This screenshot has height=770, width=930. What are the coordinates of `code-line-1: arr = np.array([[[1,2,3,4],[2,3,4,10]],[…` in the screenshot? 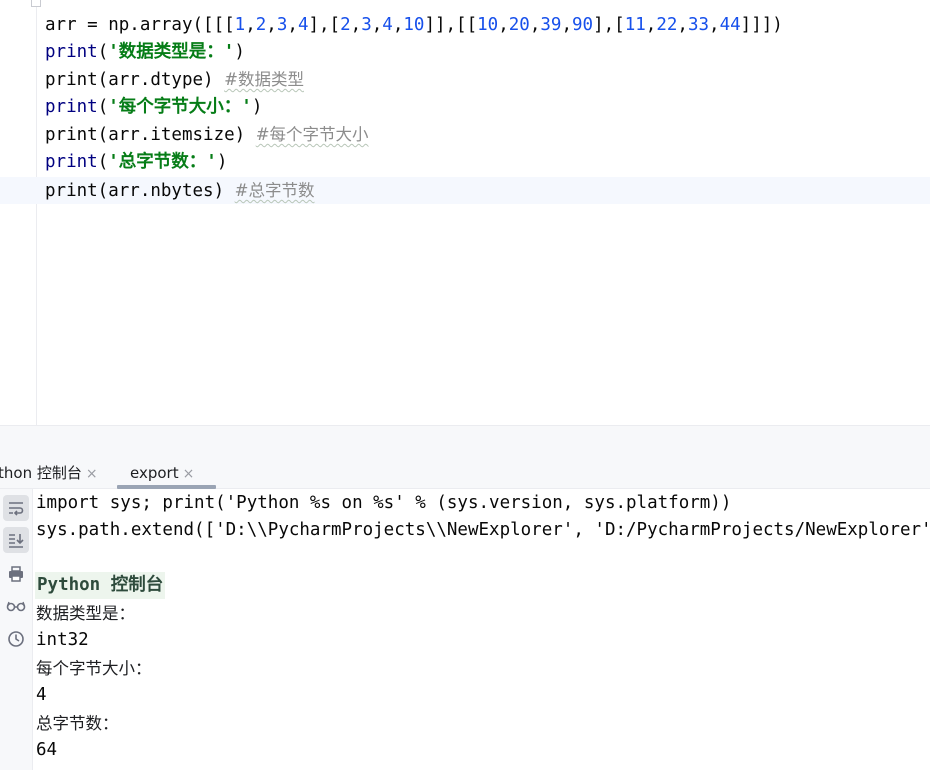 It's located at (465, 25).